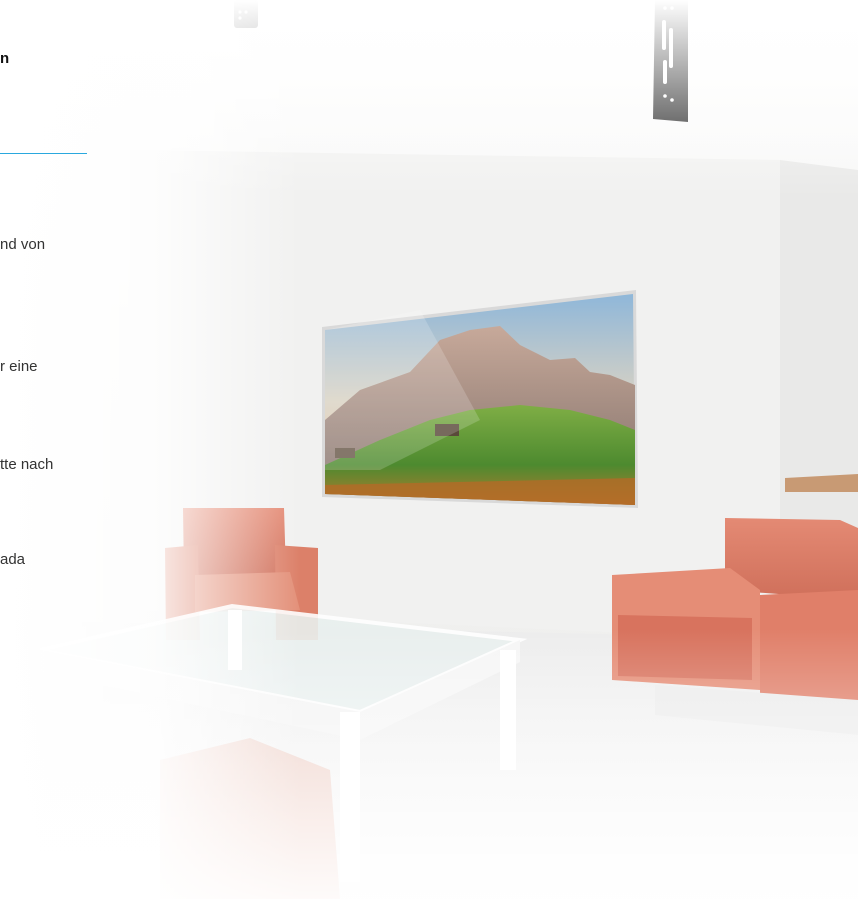 This screenshot has height=899, width=858. I want to click on panel-text-line-3-overlay: tte nach, so click(27, 464).